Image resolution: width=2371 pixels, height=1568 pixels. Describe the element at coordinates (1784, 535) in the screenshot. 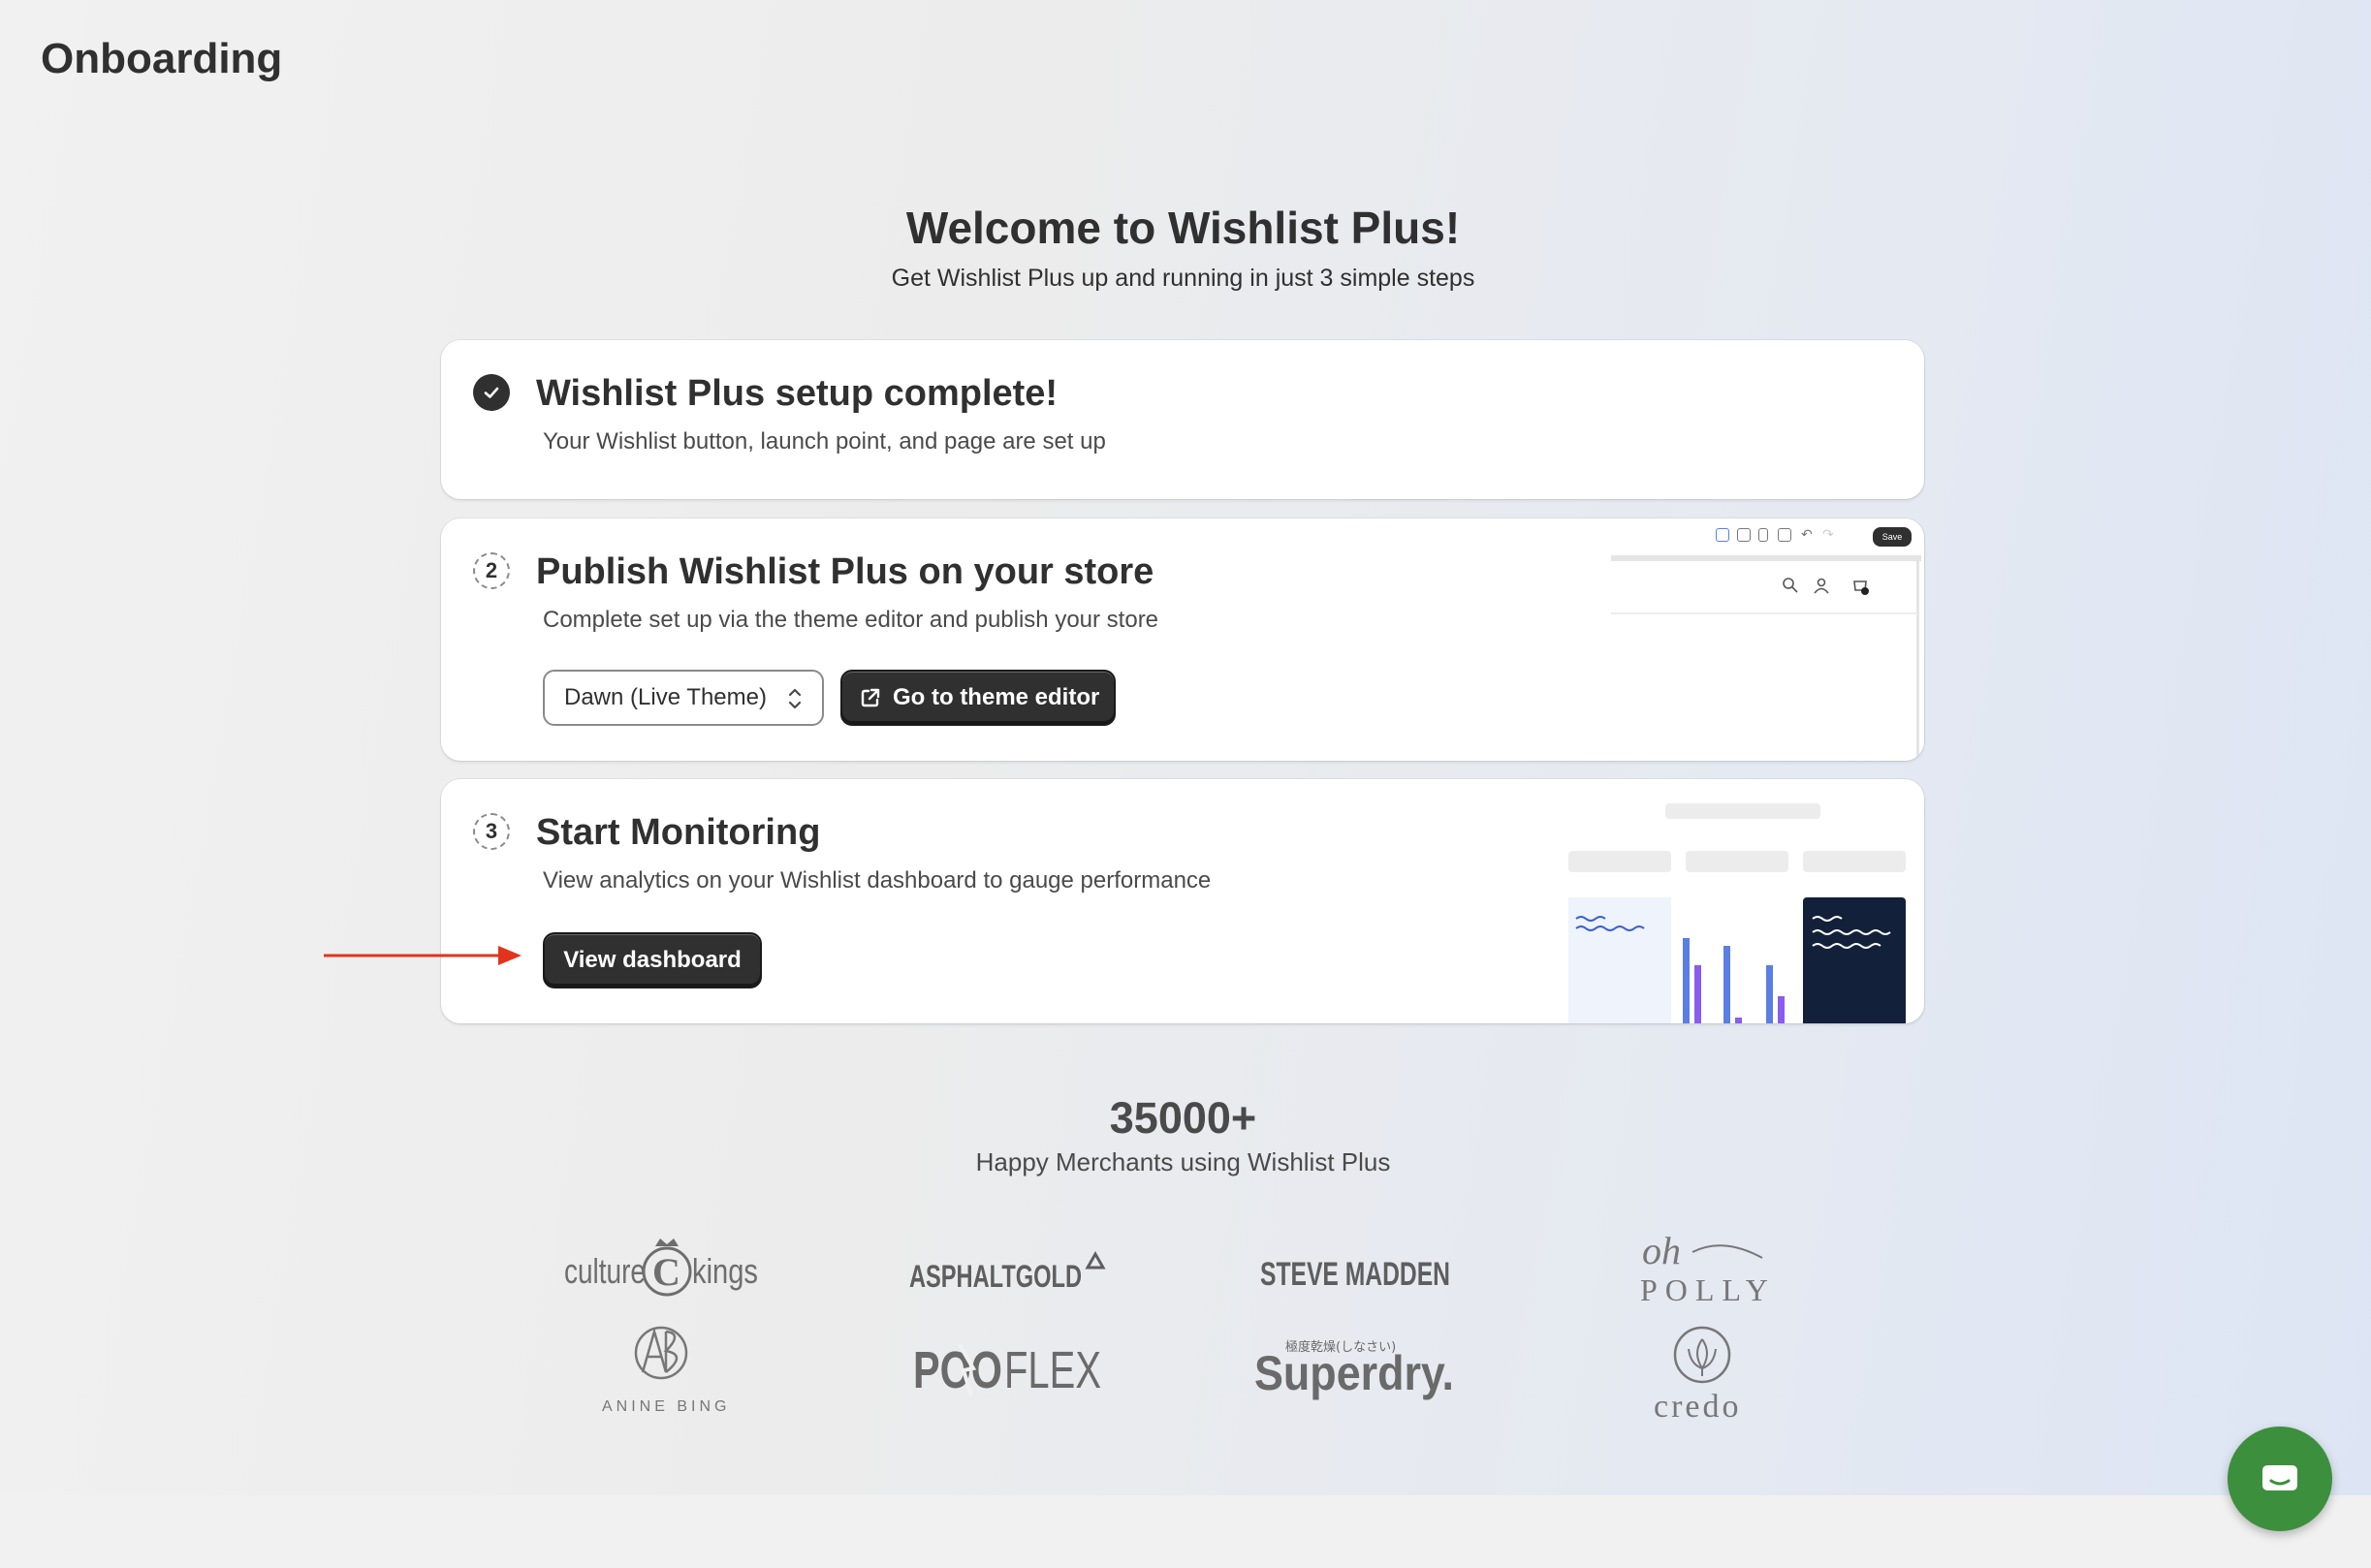

I see `layout-icon` at that location.